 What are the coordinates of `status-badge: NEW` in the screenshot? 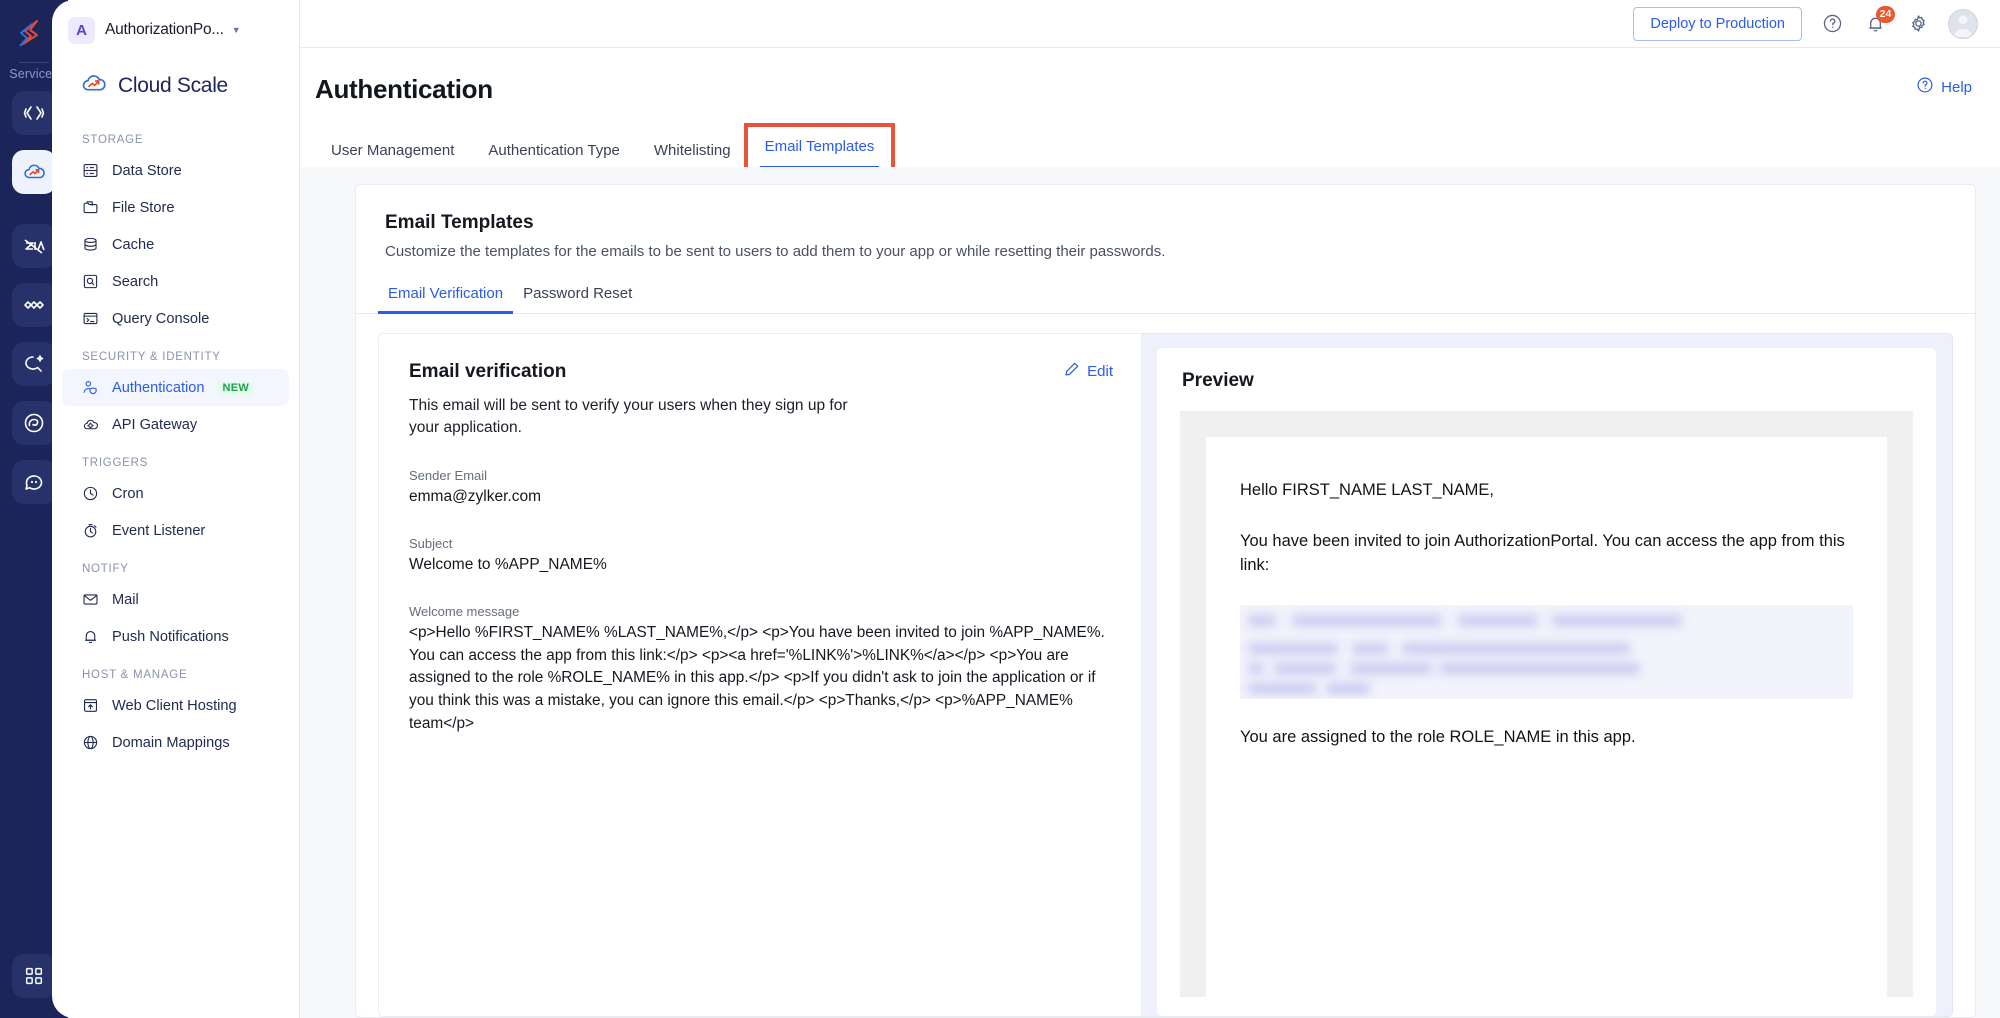 It's located at (236, 387).